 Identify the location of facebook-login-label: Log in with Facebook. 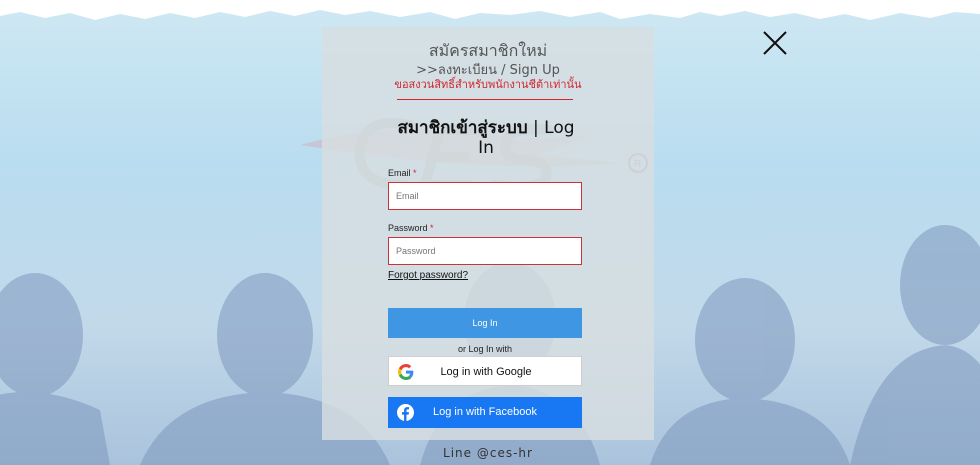
(485, 412).